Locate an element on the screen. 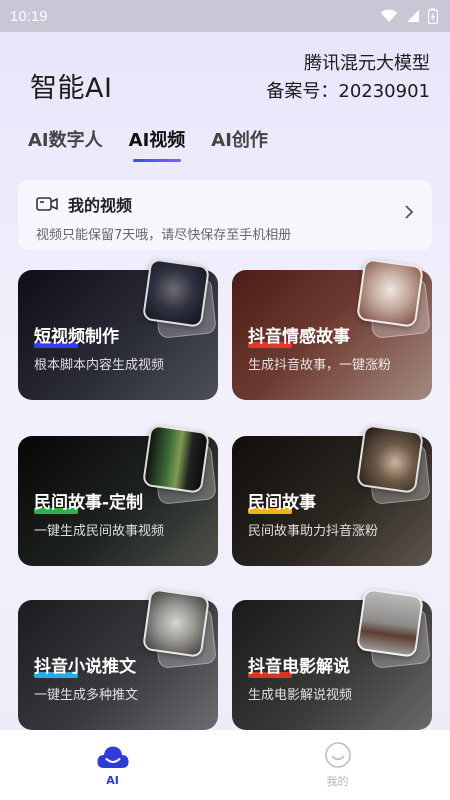  chevron-right-icon is located at coordinates (409, 212).